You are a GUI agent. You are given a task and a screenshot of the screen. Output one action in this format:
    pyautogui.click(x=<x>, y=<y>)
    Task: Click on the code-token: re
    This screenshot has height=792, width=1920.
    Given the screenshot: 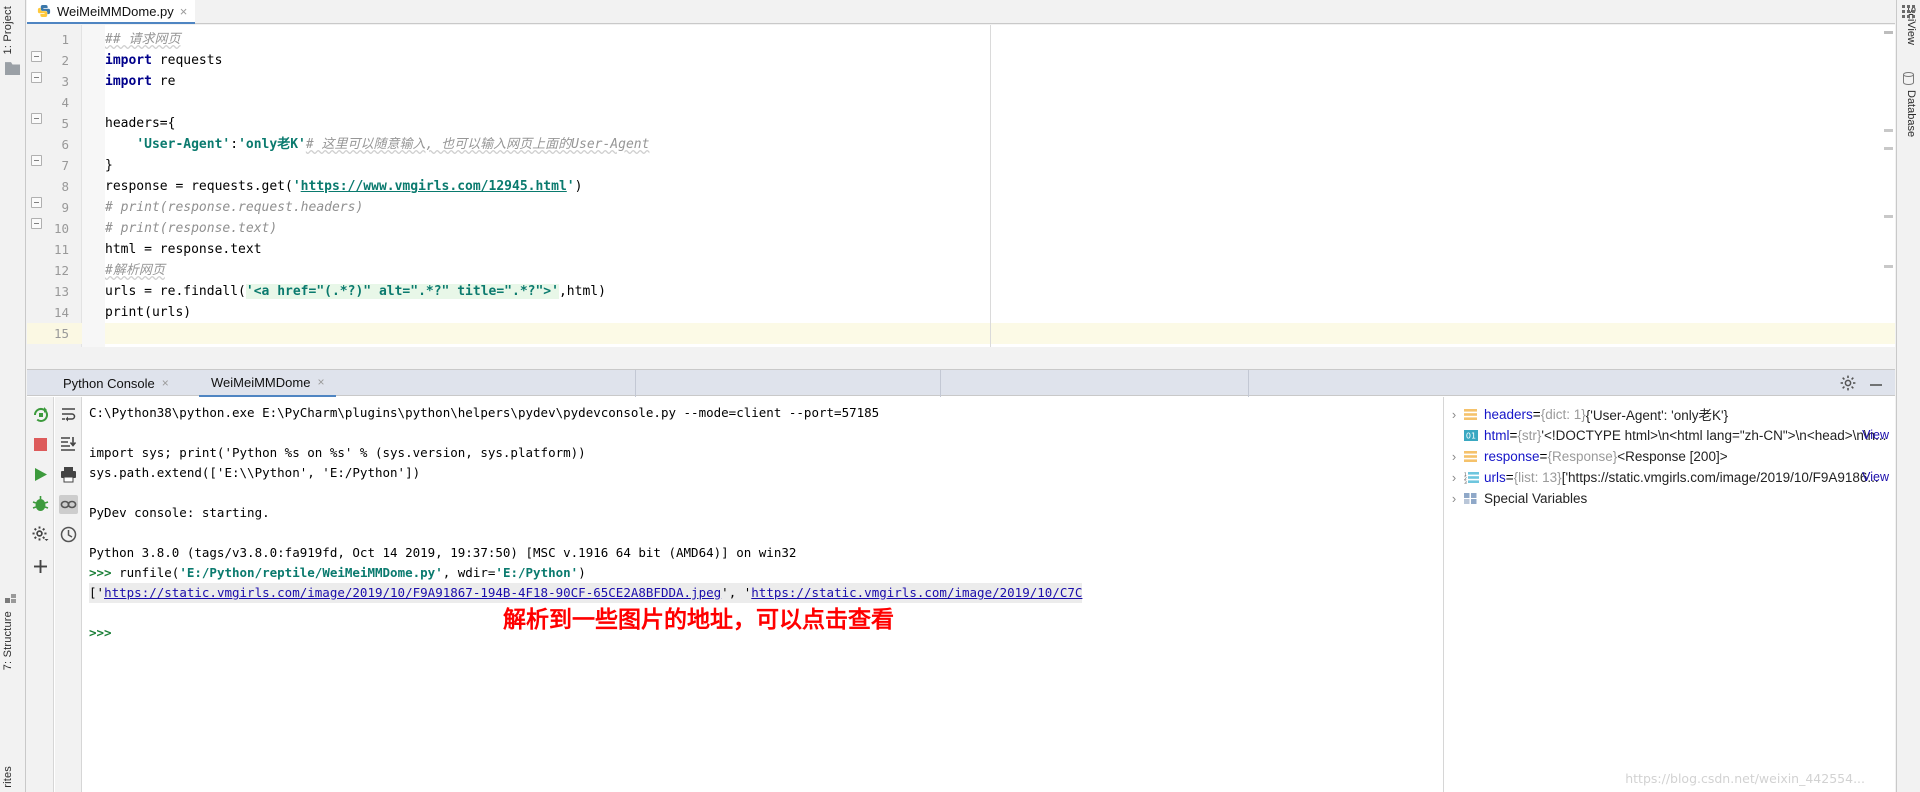 What is the action you would take?
    pyautogui.click(x=163, y=81)
    